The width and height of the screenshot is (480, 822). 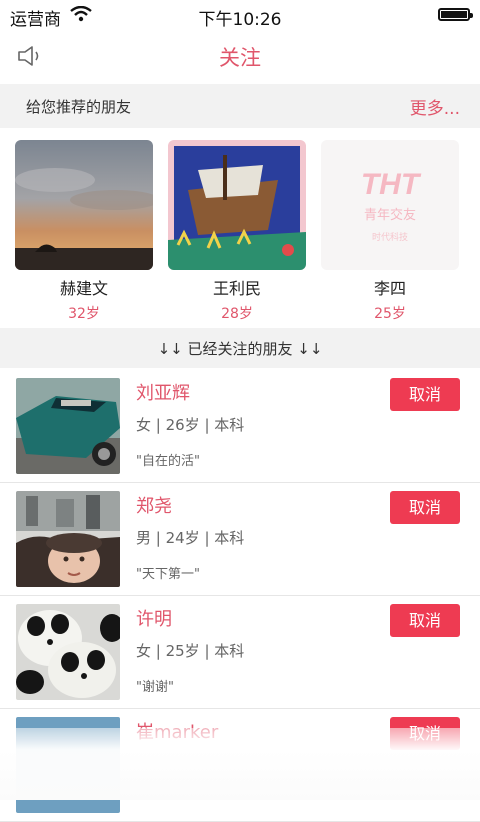 I want to click on page-title: 关注, so click(x=240, y=58).